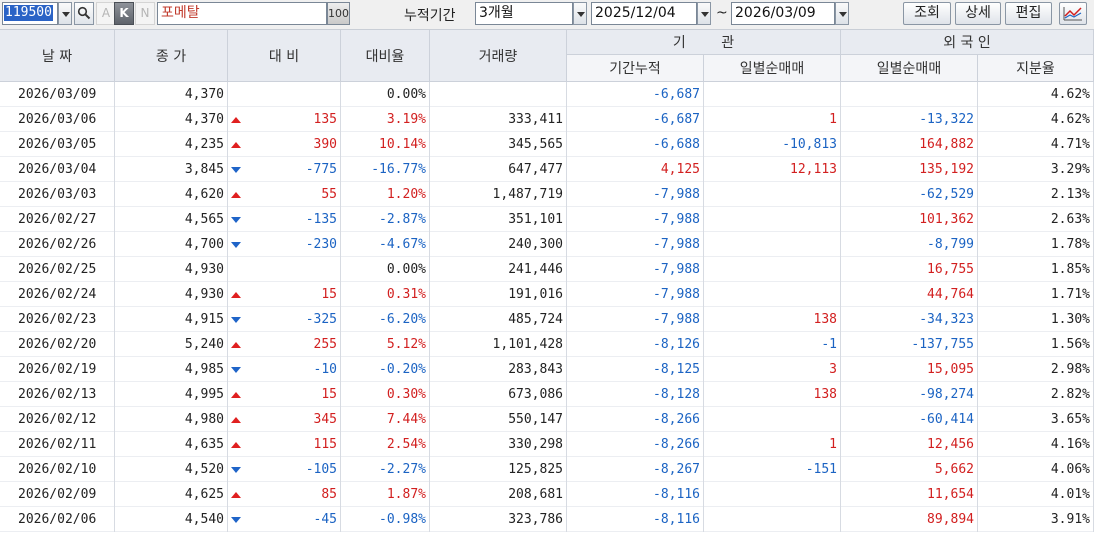  What do you see at coordinates (676, 369) in the screenshot?
I see `cell-inst-cumulative-text: -8,125` at bounding box center [676, 369].